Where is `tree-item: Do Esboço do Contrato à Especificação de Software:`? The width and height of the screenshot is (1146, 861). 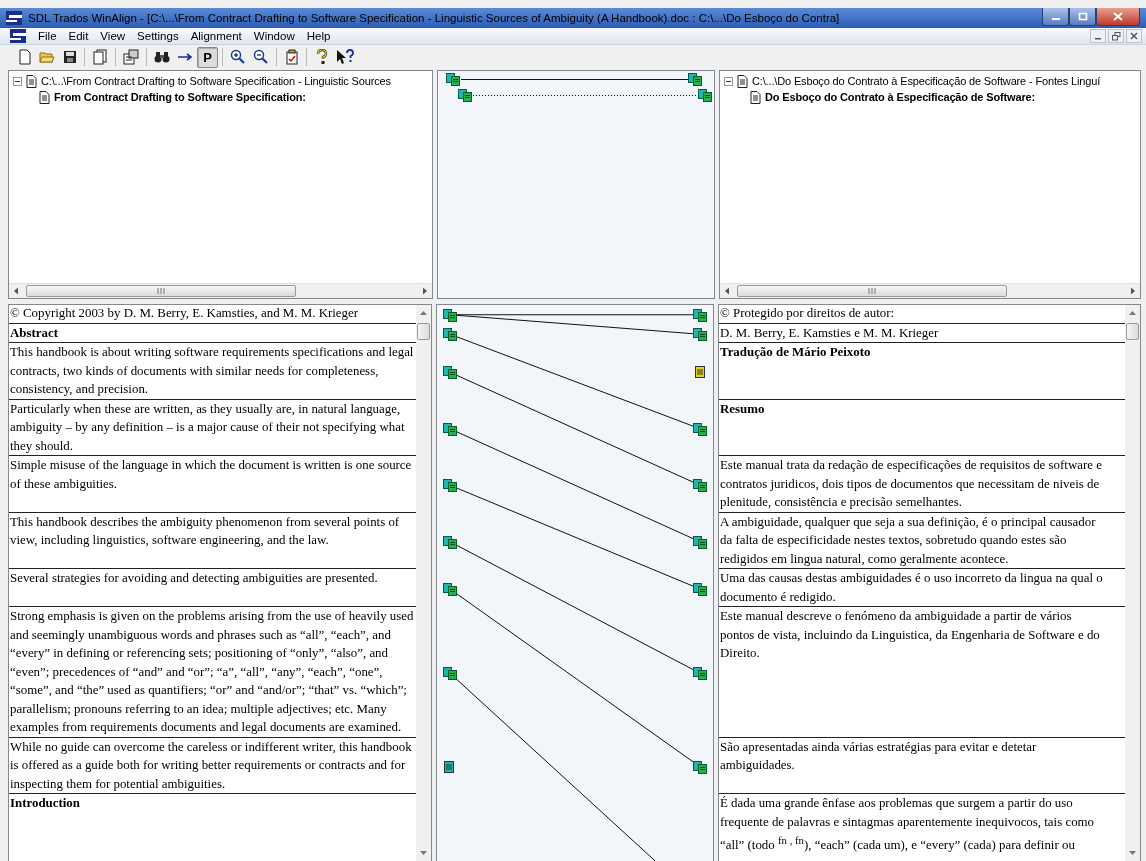 tree-item: Do Esboço do Contrato à Especificação de Software: is located at coordinates (900, 97).